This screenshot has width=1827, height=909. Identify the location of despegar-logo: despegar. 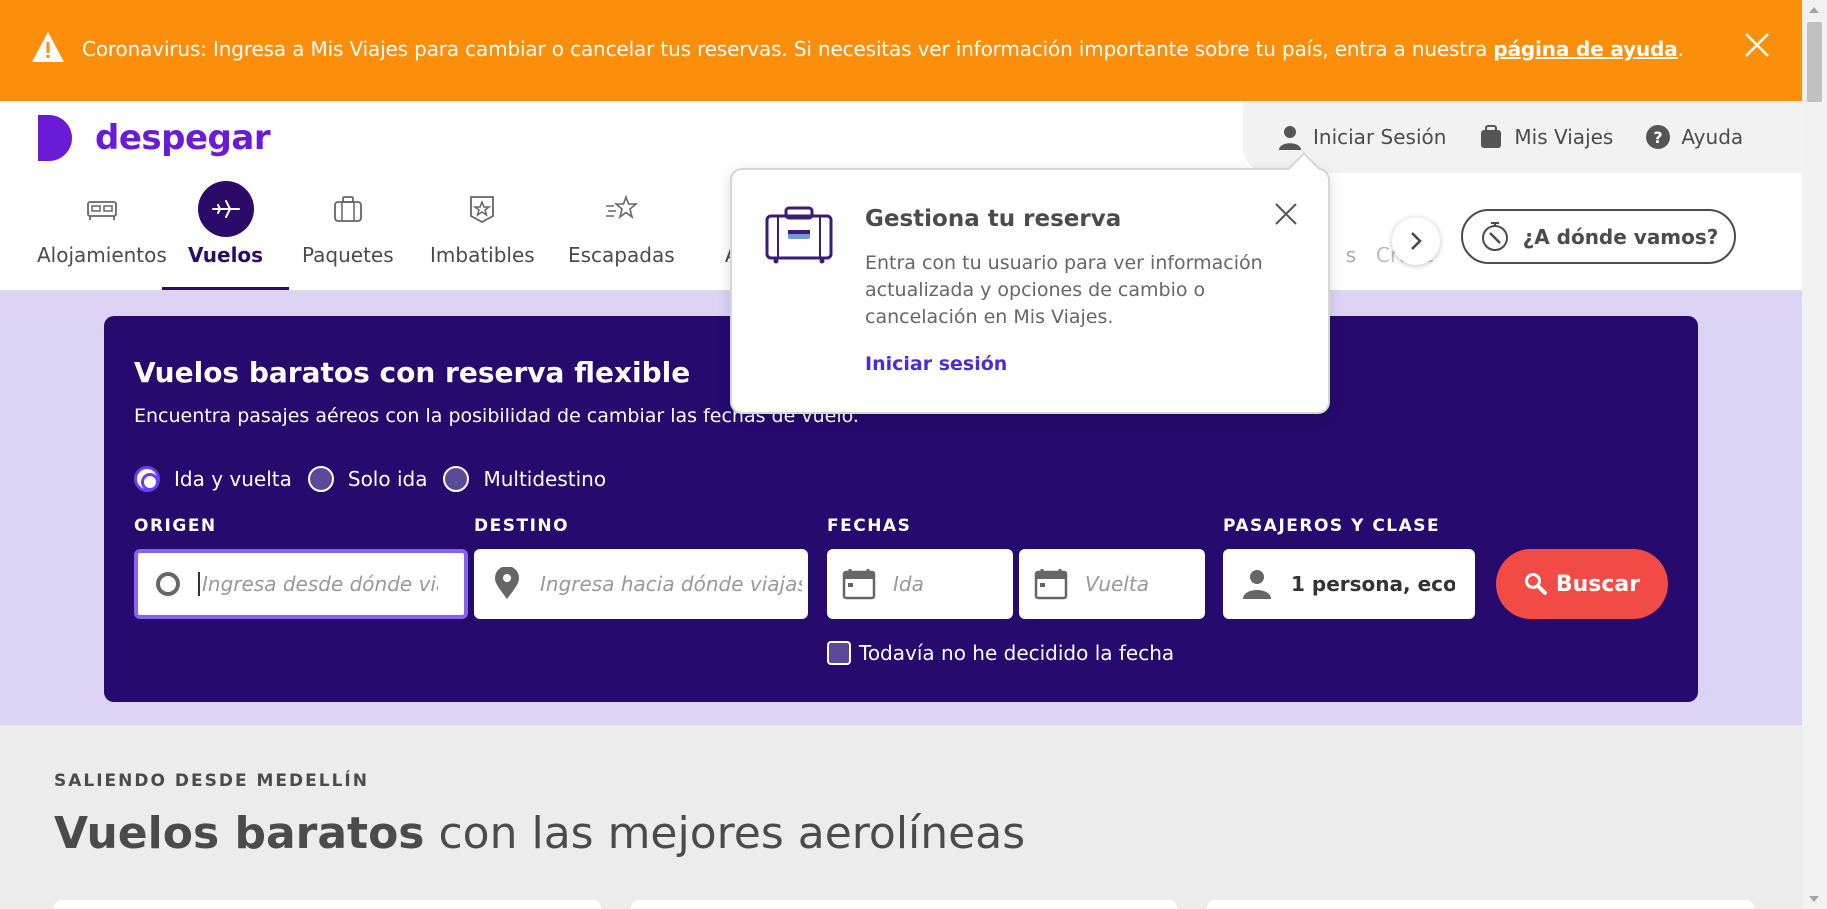
(154, 138).